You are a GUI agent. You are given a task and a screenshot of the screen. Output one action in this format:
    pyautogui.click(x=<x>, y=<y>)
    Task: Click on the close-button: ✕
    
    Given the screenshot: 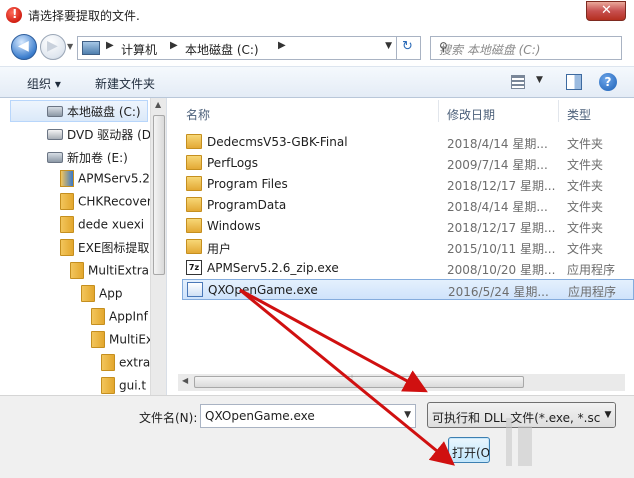 What is the action you would take?
    pyautogui.click(x=606, y=11)
    